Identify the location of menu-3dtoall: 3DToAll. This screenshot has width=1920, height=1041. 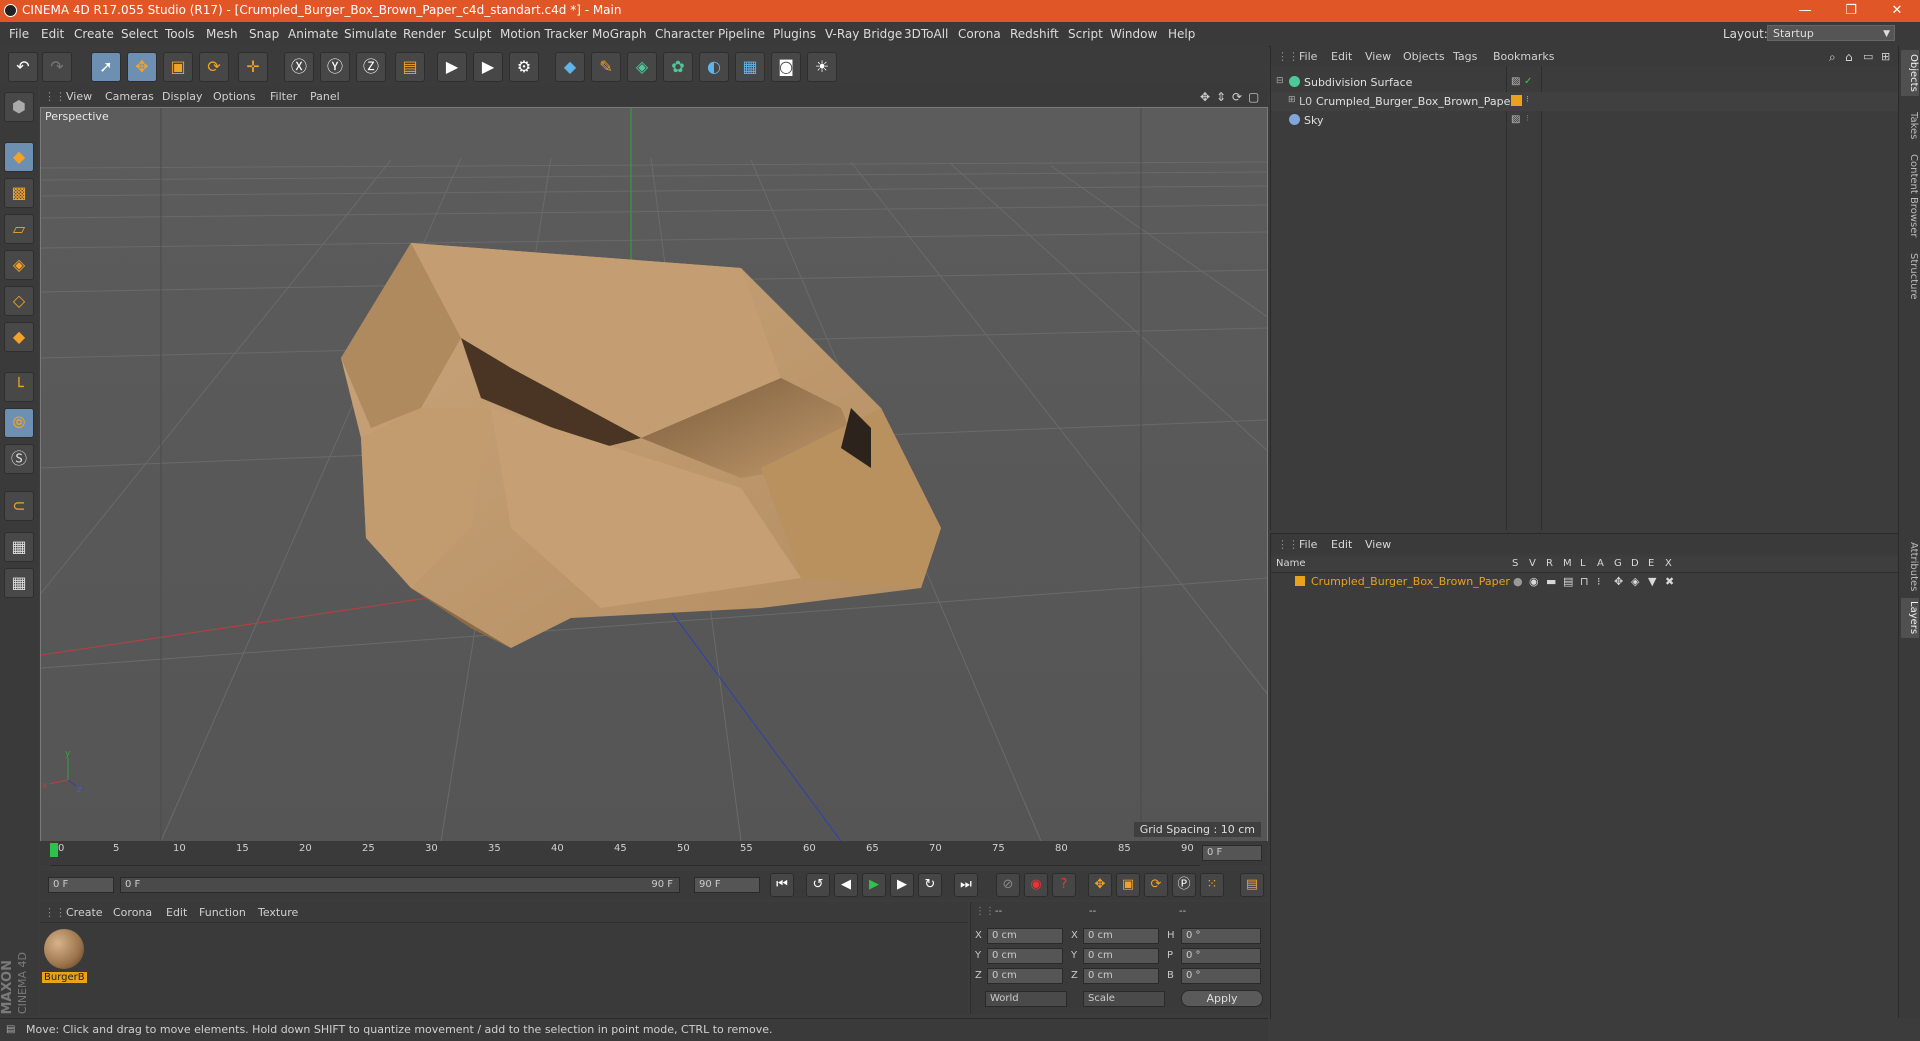
(926, 34).